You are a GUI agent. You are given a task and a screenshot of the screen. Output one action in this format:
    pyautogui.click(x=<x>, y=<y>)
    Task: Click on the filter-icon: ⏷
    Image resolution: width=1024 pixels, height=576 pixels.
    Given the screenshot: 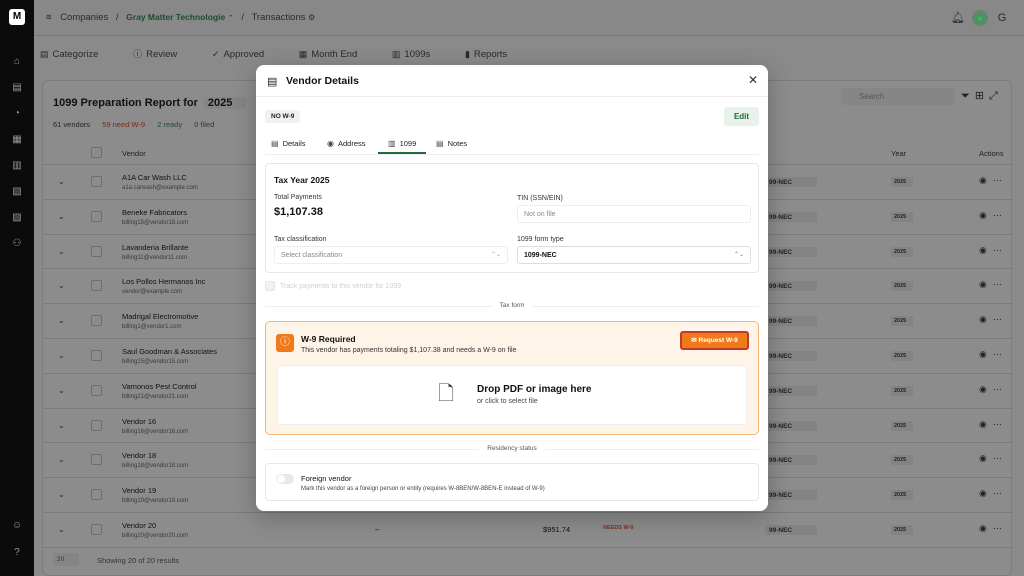 What is the action you would take?
    pyautogui.click(x=965, y=96)
    